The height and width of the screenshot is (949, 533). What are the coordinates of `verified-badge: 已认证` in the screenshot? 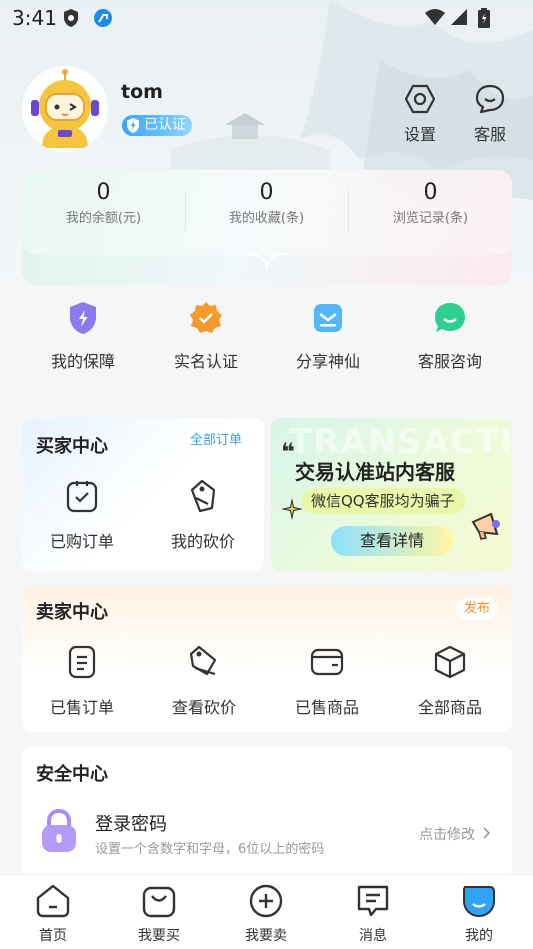 It's located at (157, 125).